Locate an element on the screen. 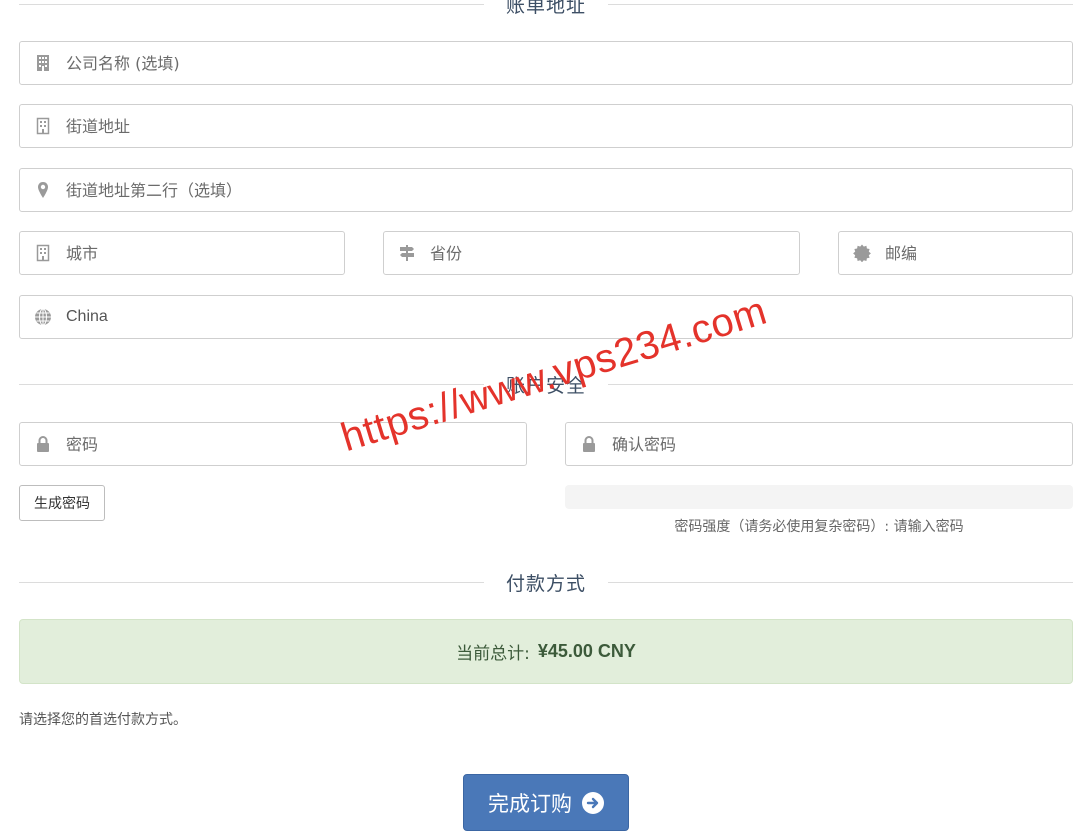 This screenshot has height=839, width=1080. password-confirm-input is located at coordinates (842, 444).